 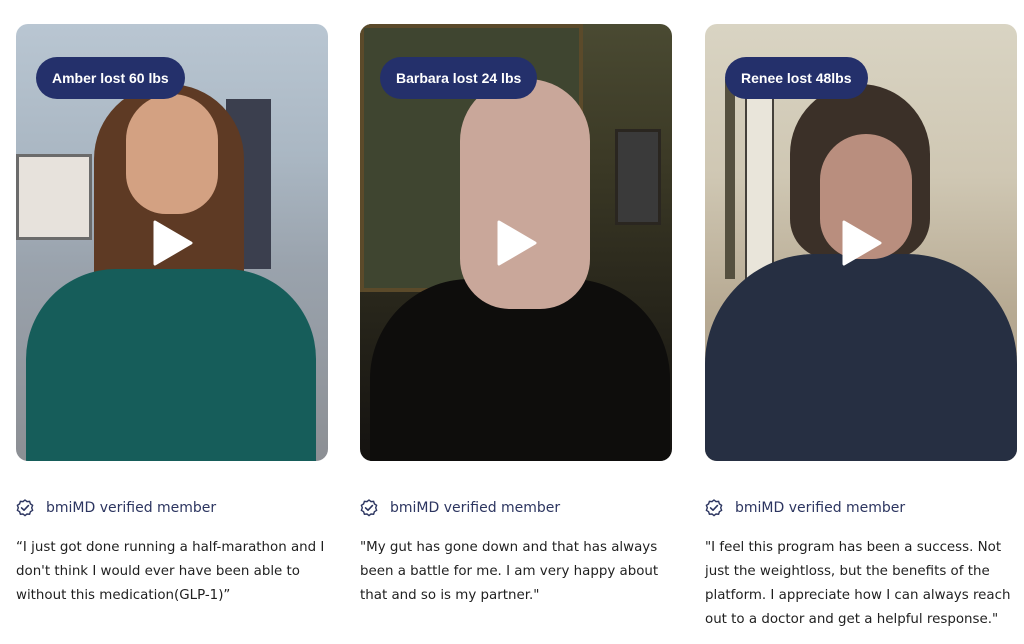 What do you see at coordinates (638, 177) in the screenshot?
I see `background-frame` at bounding box center [638, 177].